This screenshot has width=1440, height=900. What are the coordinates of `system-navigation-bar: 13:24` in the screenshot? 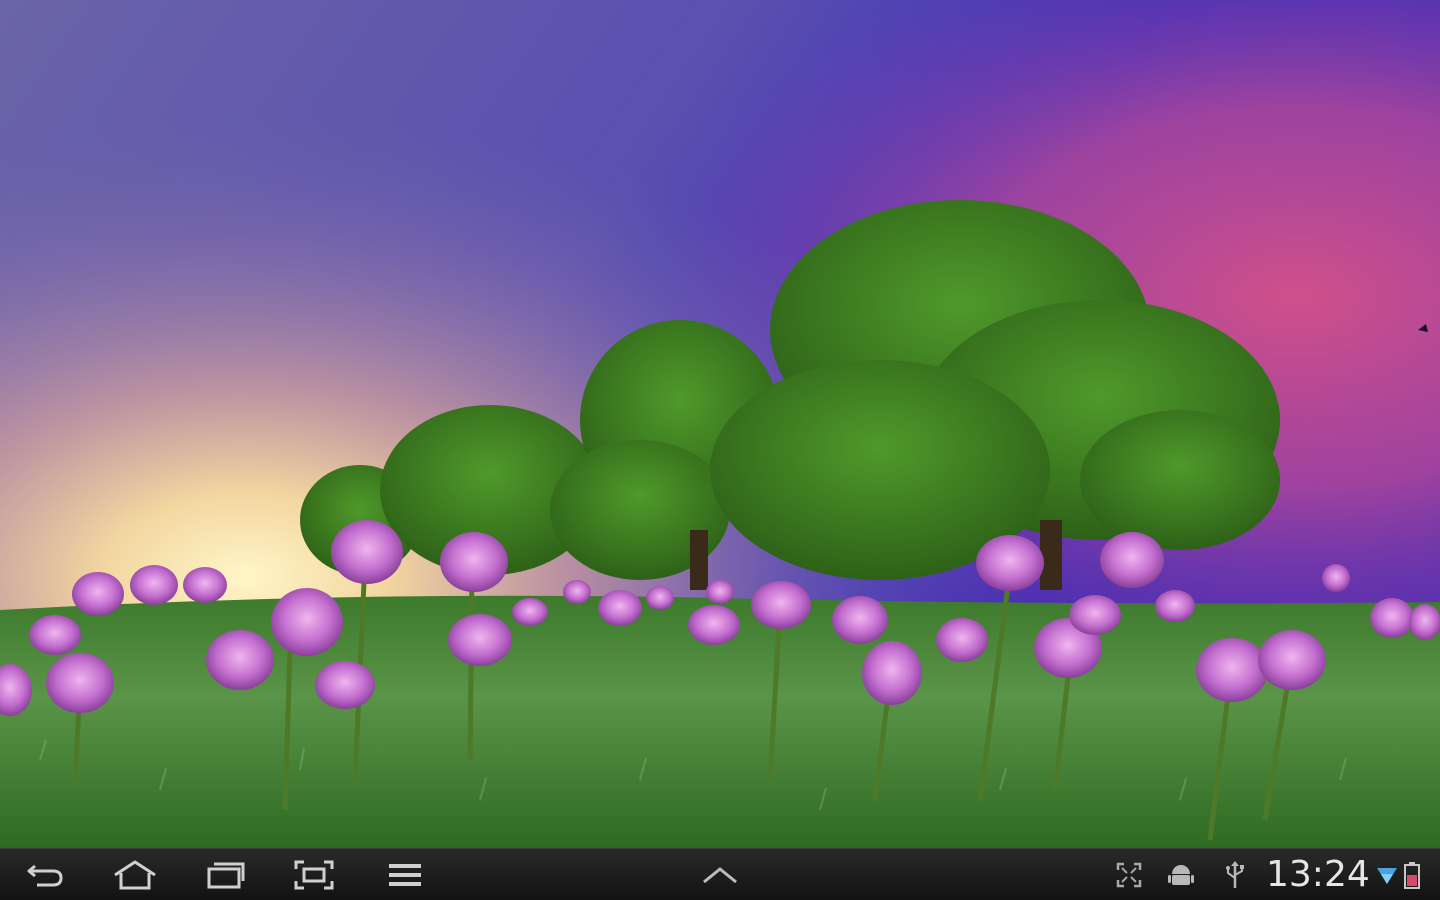 It's located at (720, 874).